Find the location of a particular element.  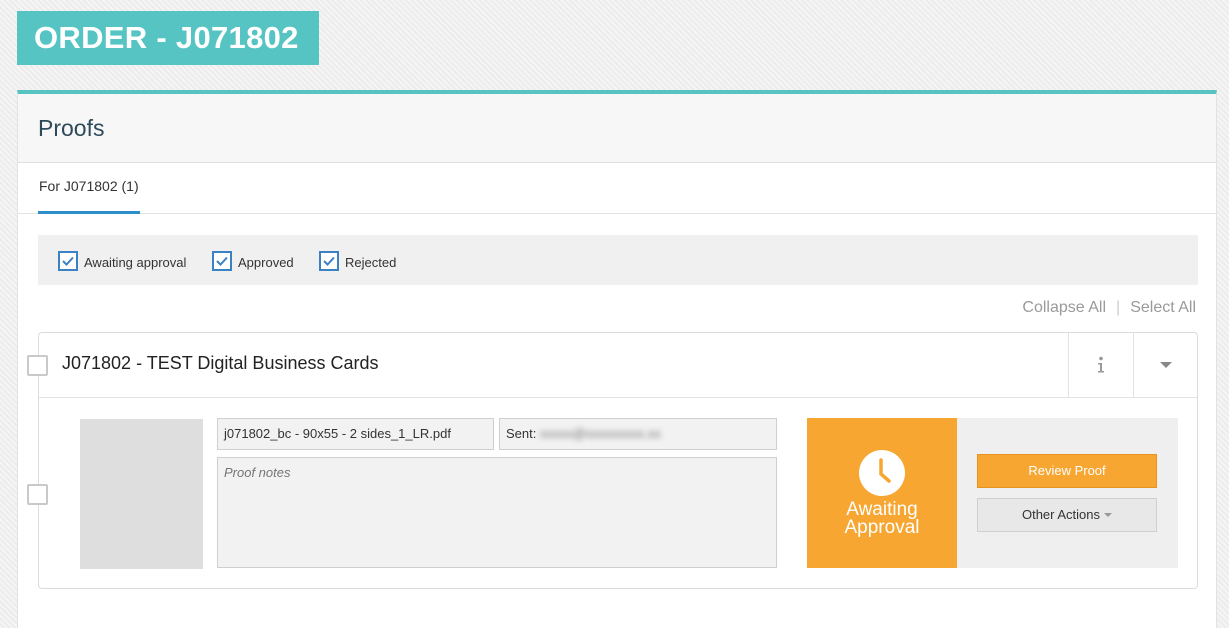

filter-rejected: Rejected is located at coordinates (357, 261).